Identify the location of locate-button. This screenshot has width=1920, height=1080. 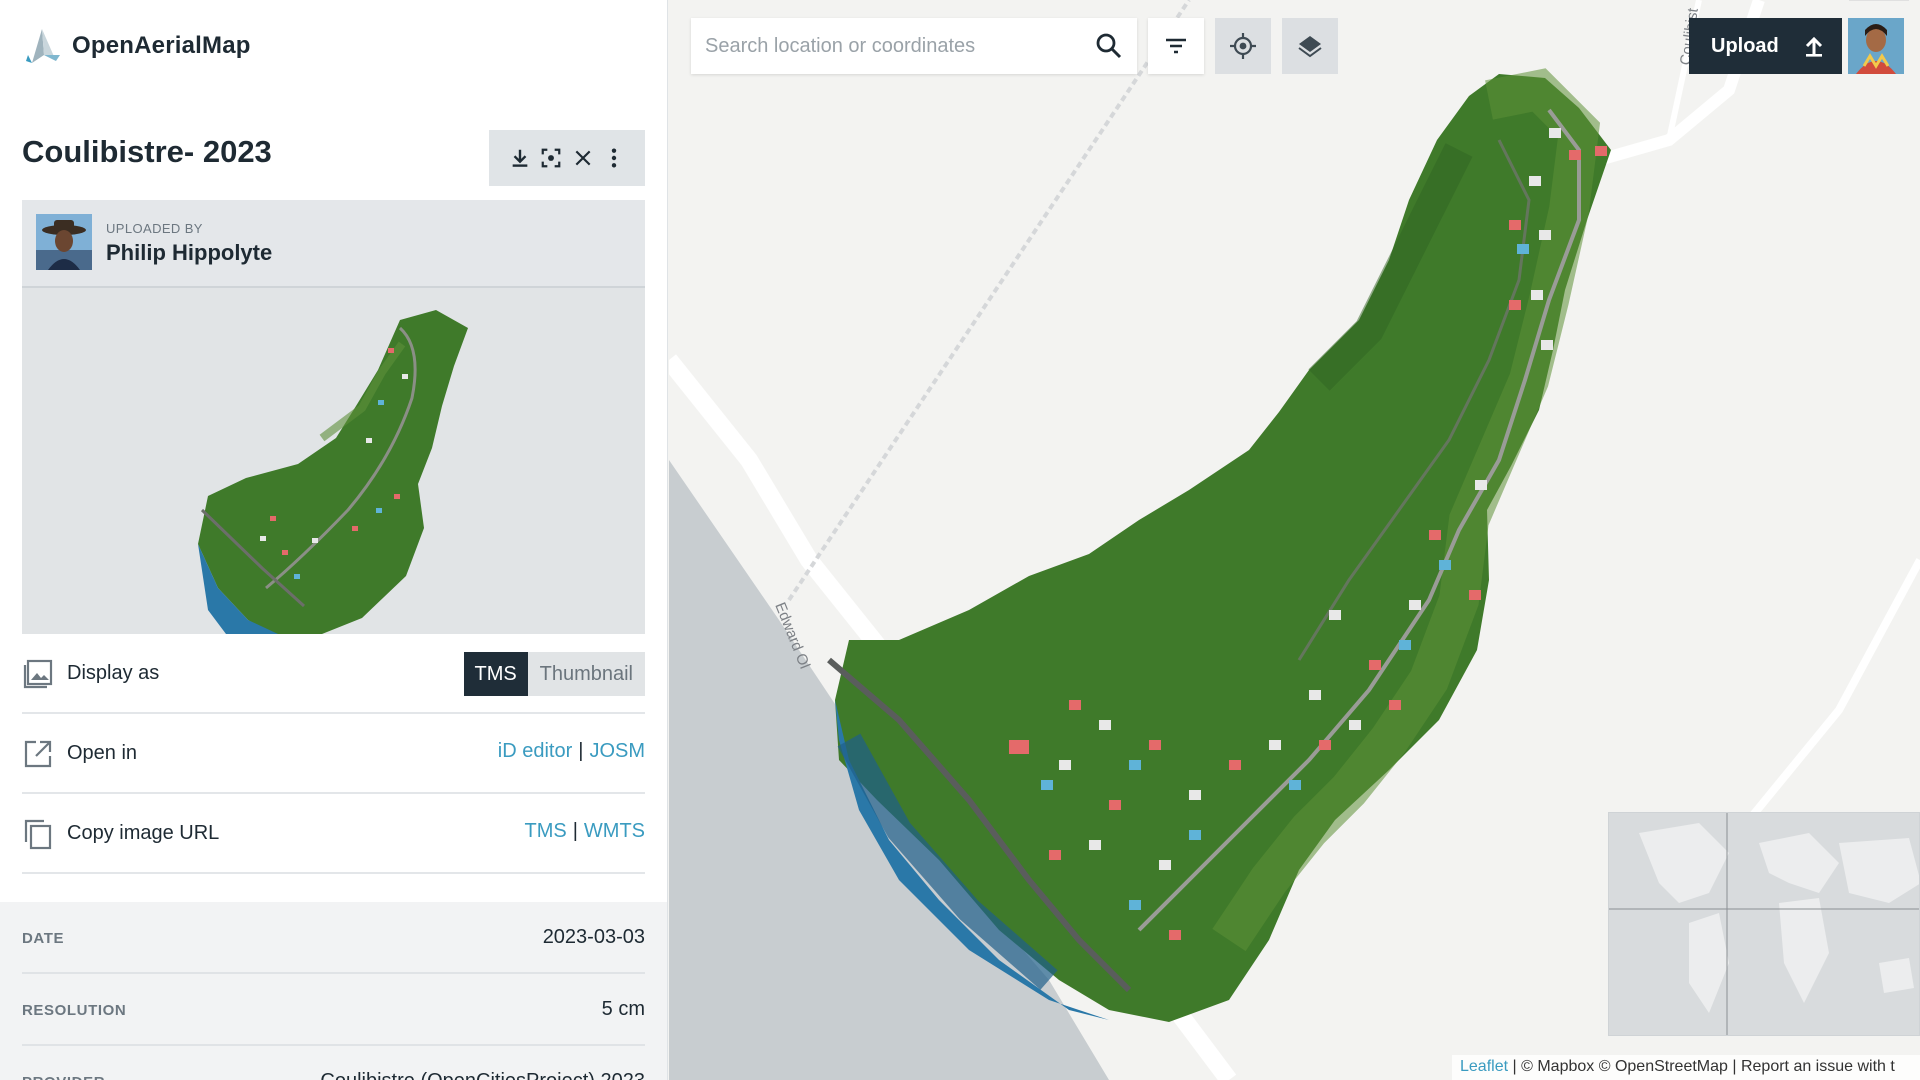
(1243, 46).